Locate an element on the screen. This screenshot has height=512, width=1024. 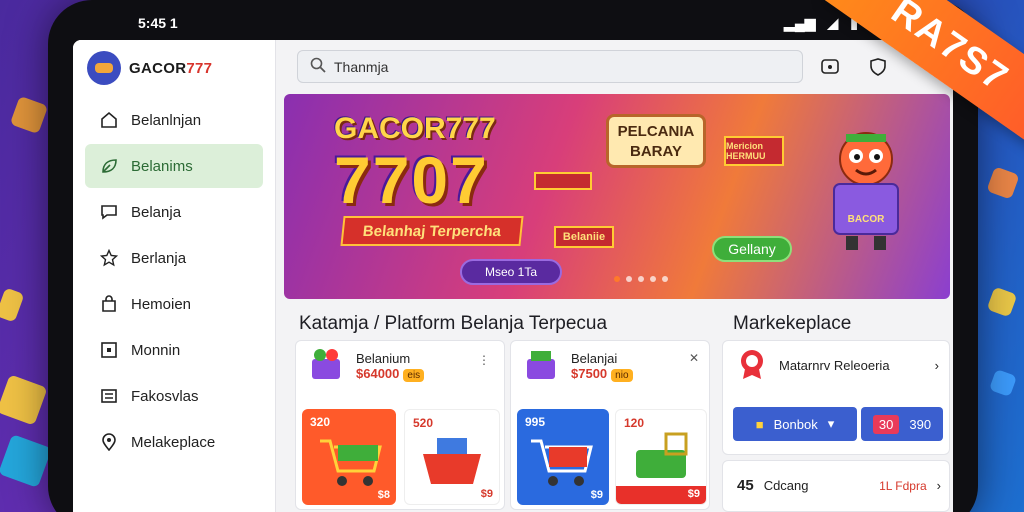
product-price: $64000 is located at coordinates (378, 373).